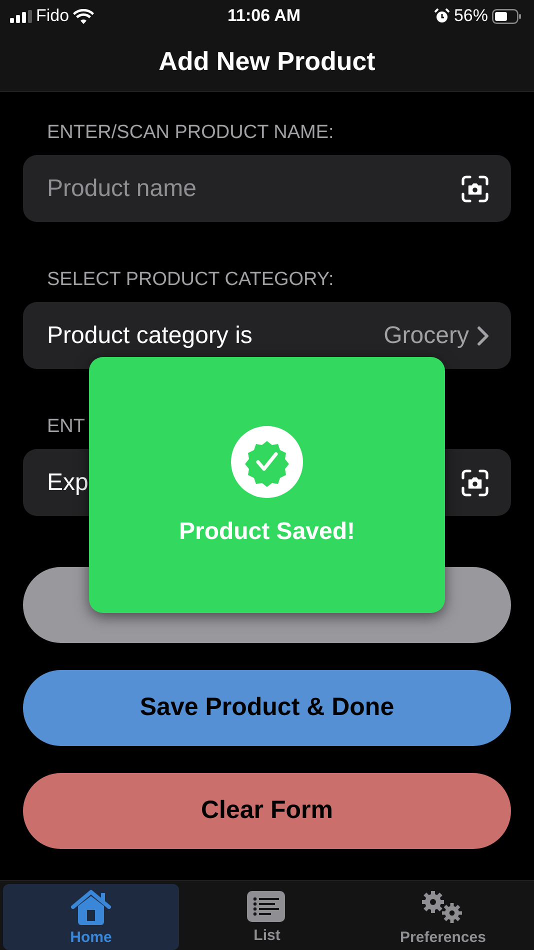  What do you see at coordinates (267, 462) in the screenshot?
I see `verified-check-icon` at bounding box center [267, 462].